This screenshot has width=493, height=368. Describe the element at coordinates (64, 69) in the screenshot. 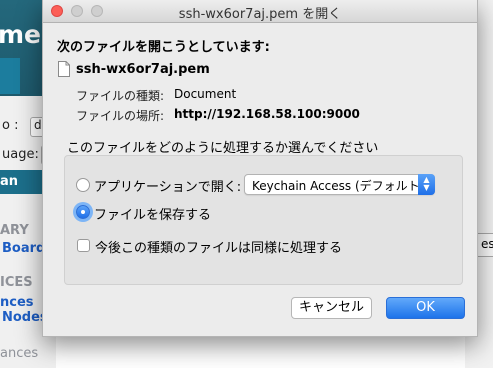

I see `document-icon` at that location.